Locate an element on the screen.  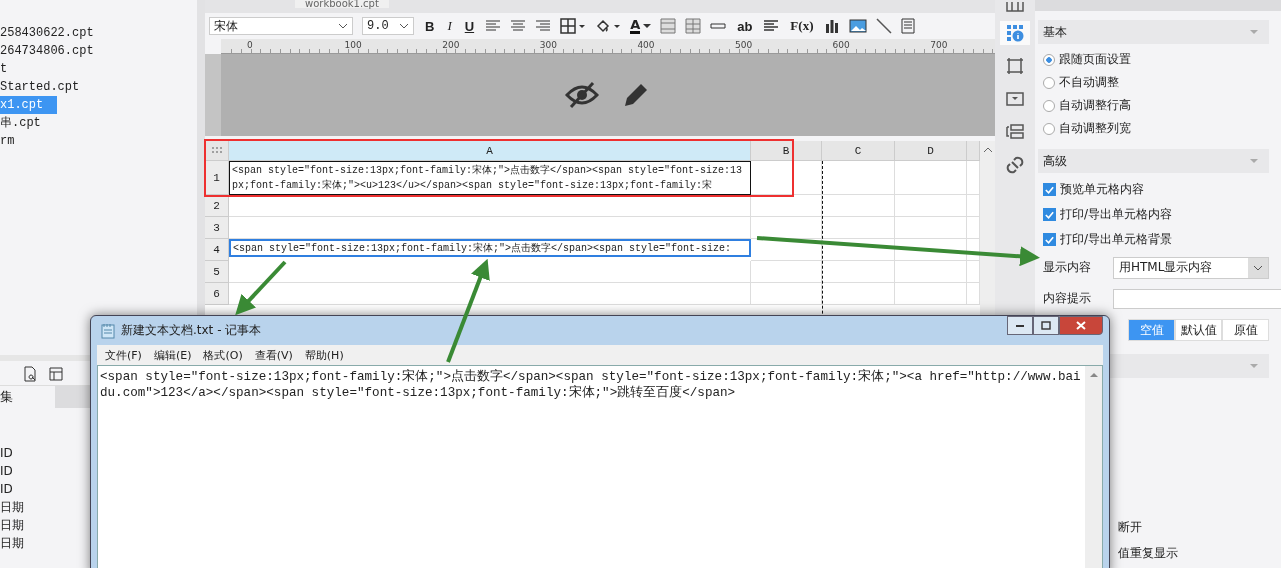
layers-icon is located at coordinates (1015, 132).